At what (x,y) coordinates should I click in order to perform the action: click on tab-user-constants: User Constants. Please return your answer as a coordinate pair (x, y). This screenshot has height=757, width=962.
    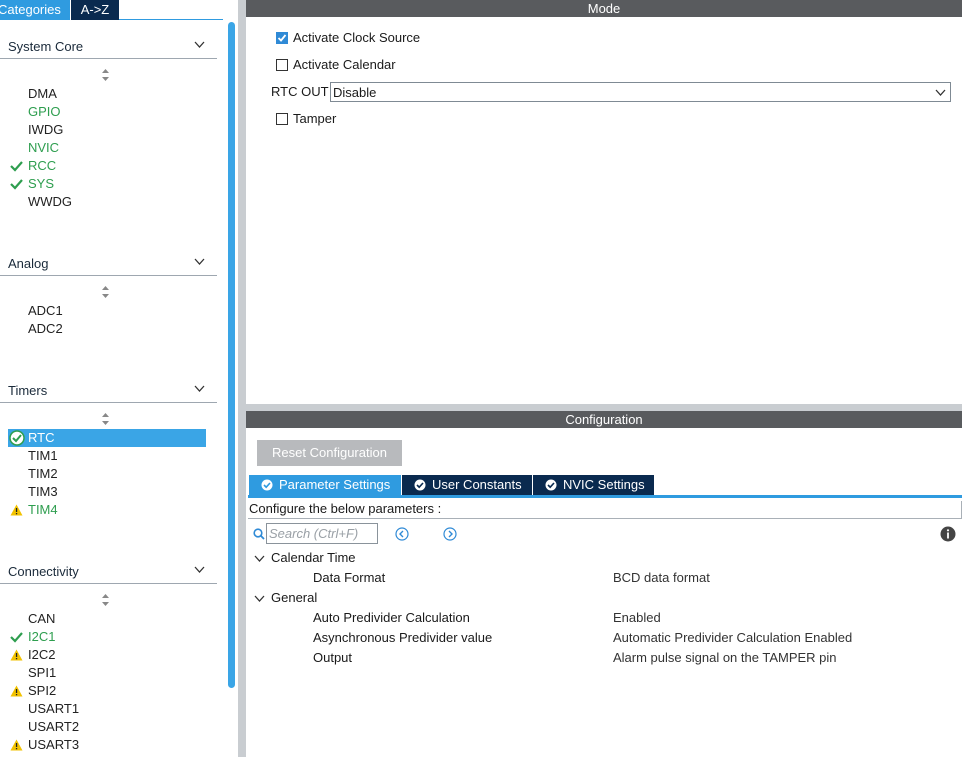
    Looking at the image, I should click on (467, 485).